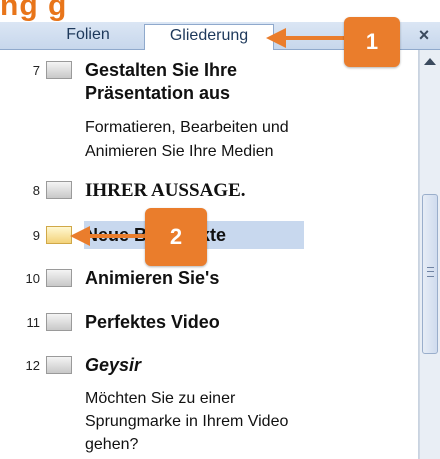 This screenshot has height=459, width=440. Describe the element at coordinates (88, 36) in the screenshot. I see `tab-folien: Folien` at that location.